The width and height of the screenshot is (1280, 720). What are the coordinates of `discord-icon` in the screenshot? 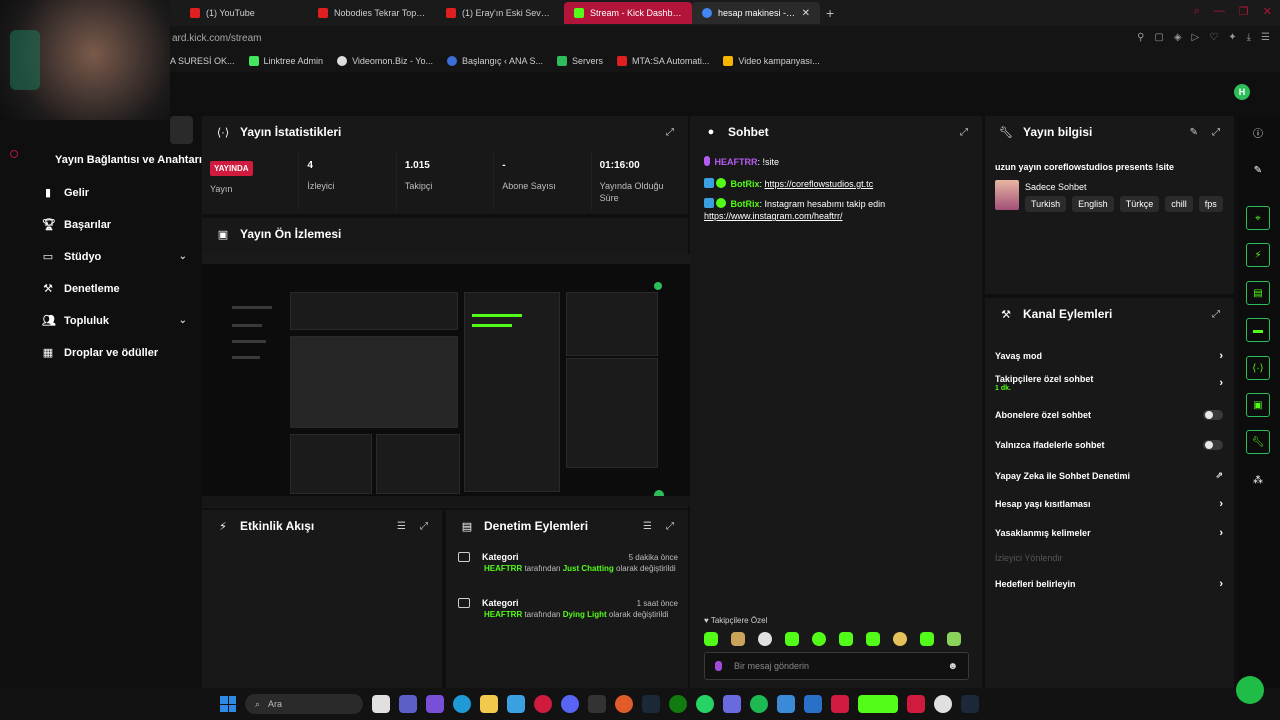 It's located at (570, 704).